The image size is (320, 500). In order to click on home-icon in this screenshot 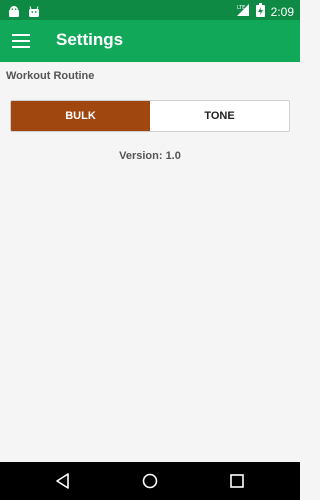, I will do `click(150, 481)`.